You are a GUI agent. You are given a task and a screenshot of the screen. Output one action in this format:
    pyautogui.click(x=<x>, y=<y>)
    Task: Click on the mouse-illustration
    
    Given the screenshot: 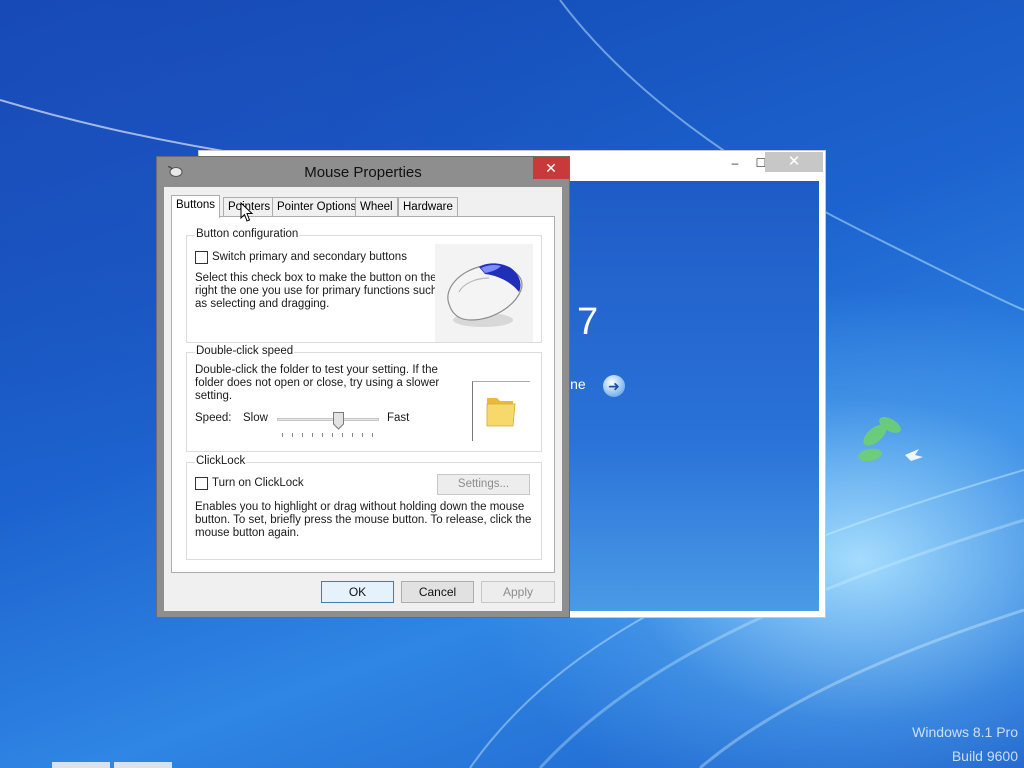 What is the action you would take?
    pyautogui.click(x=484, y=293)
    